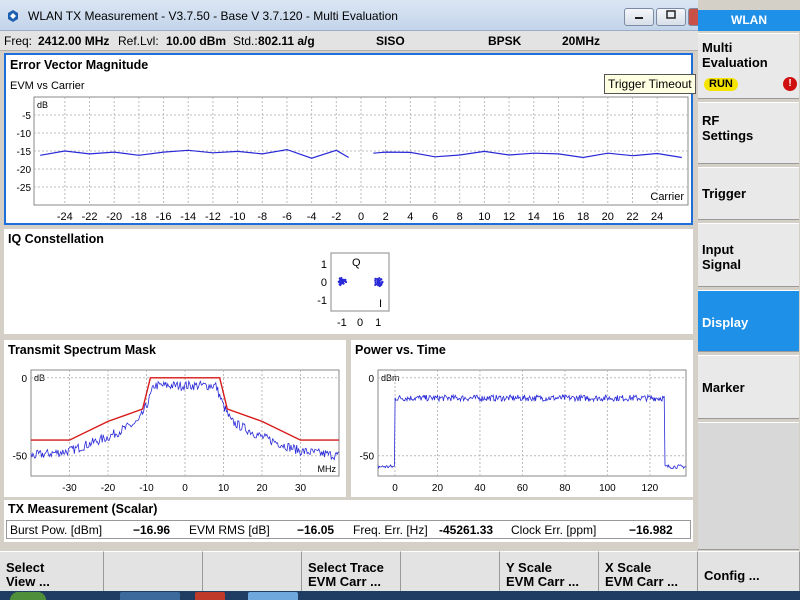  What do you see at coordinates (301, 488) in the screenshot?
I see `tsm-x-tick-label: 30` at bounding box center [301, 488].